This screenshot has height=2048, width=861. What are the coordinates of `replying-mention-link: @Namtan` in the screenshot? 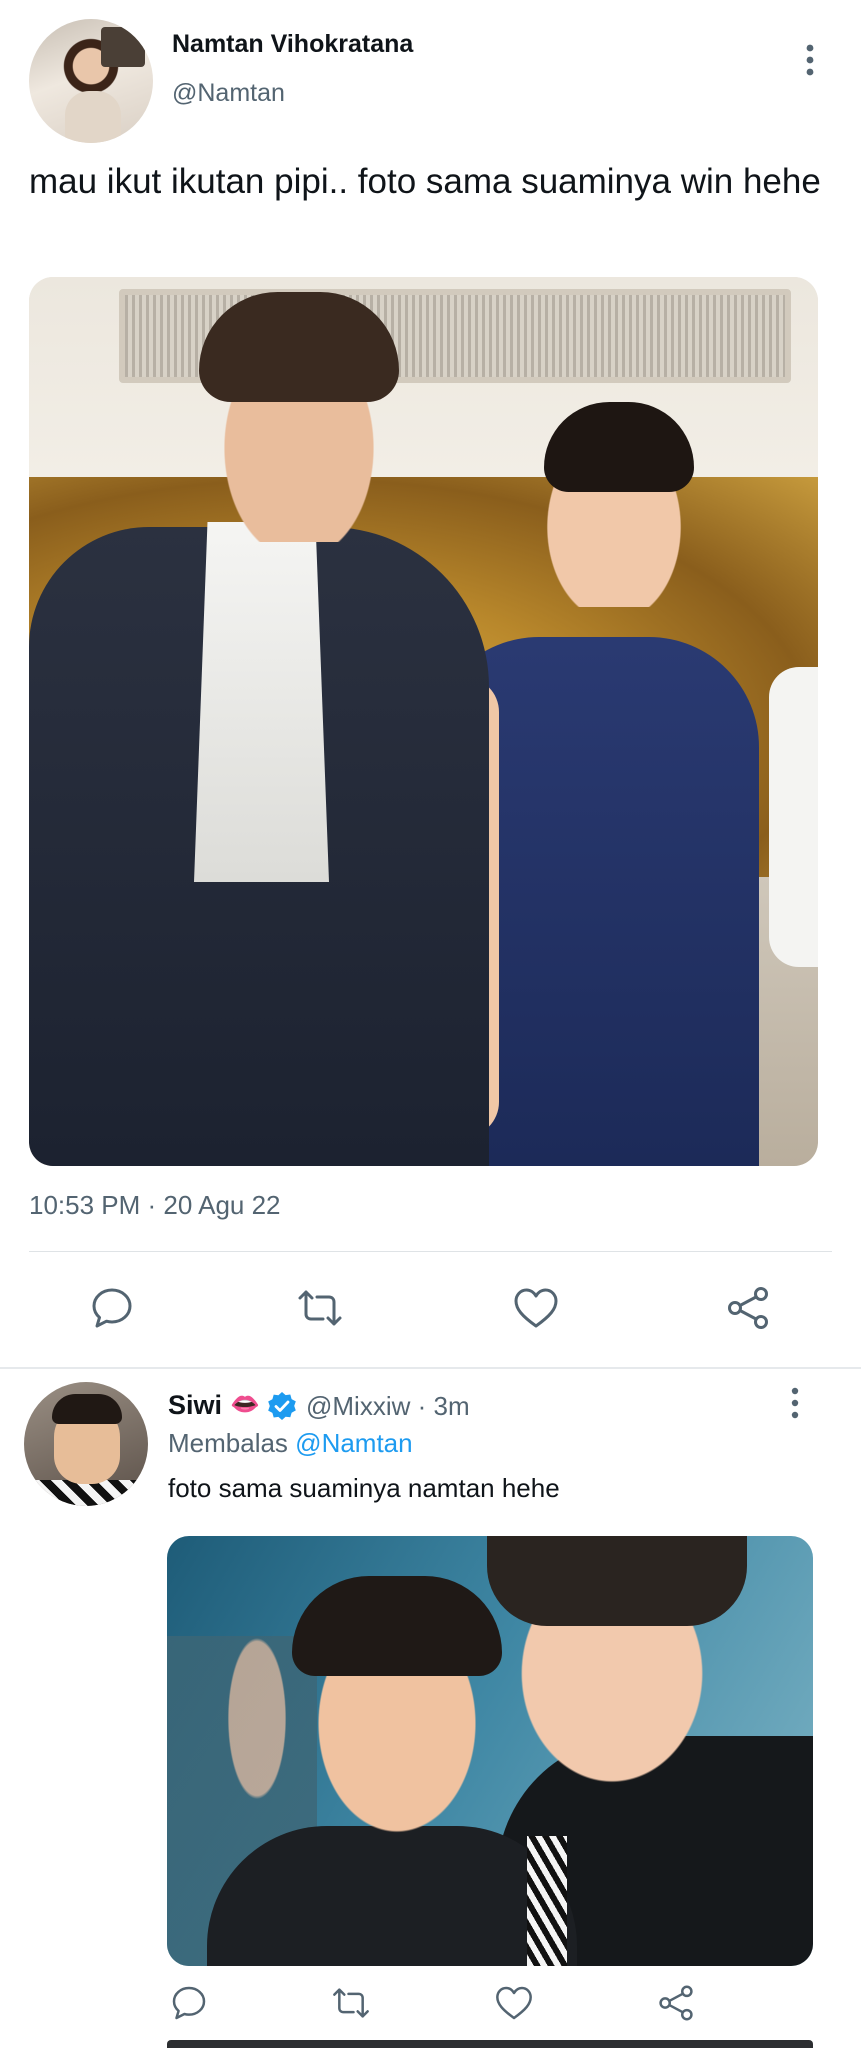 It's located at (353, 1443).